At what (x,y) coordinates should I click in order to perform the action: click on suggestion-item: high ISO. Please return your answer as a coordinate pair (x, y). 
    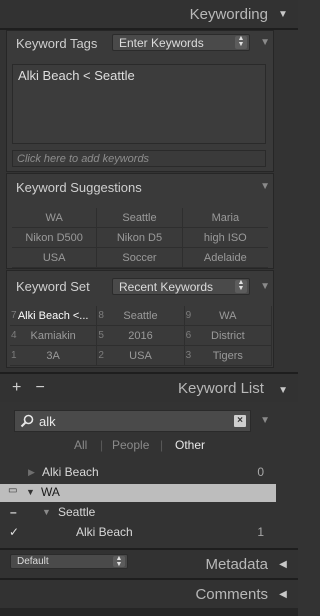
    Looking at the image, I should click on (225, 238).